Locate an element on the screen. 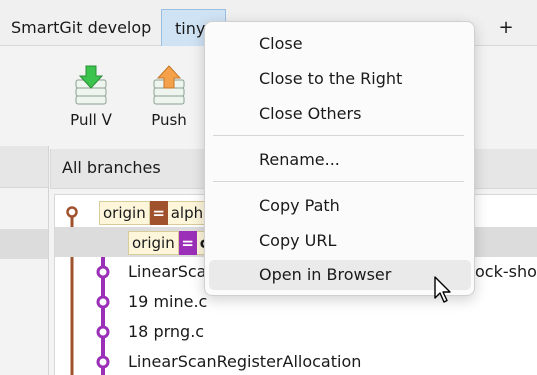 This screenshot has width=537, height=375. menu-item-close: Close is located at coordinates (340, 44).